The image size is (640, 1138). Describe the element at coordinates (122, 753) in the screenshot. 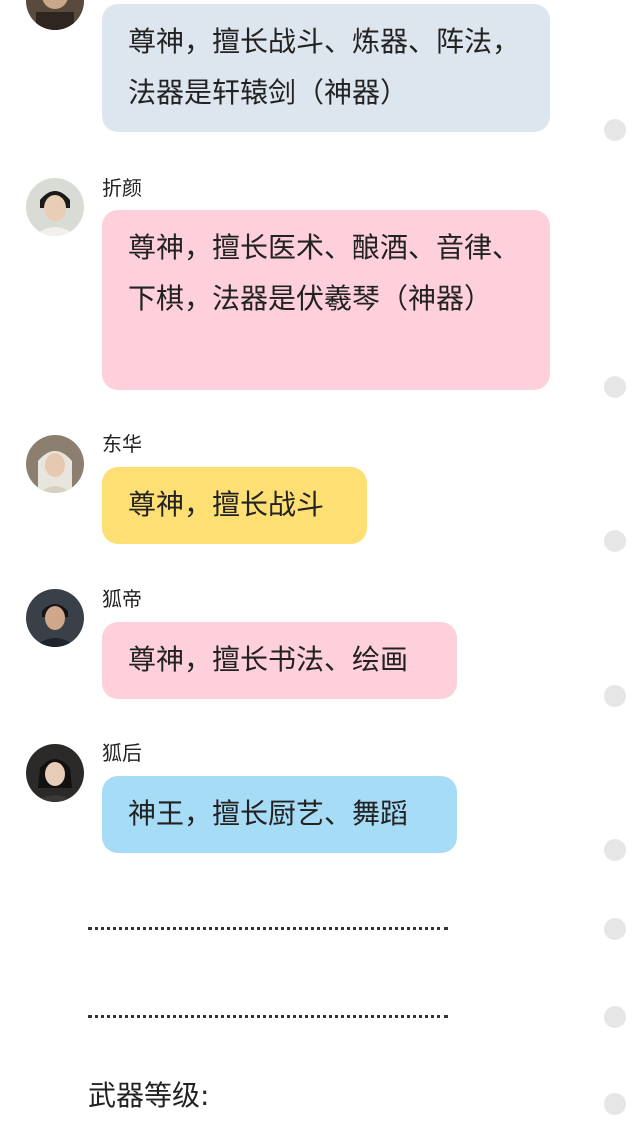

I see `sender-name: 狐后` at that location.